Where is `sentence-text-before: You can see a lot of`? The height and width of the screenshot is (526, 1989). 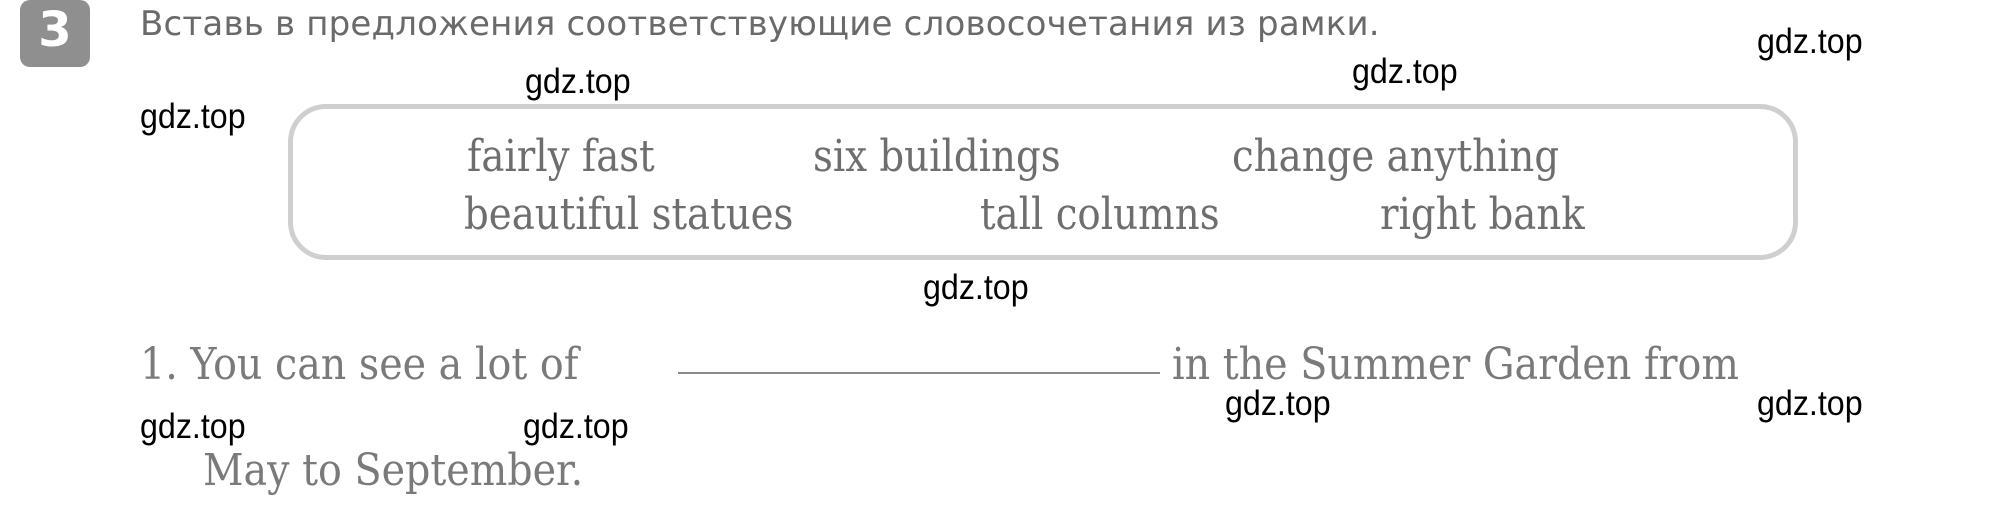
sentence-text-before: You can see a lot of is located at coordinates (384, 364).